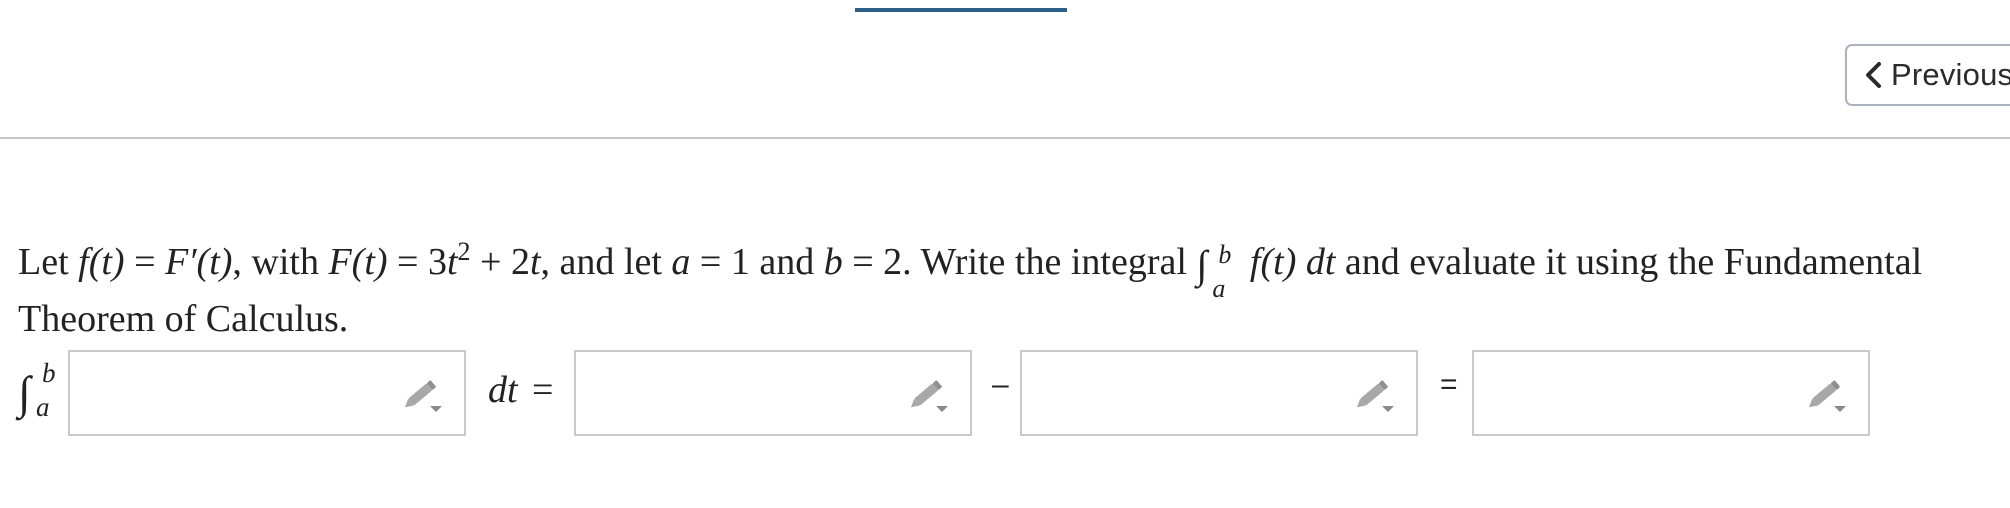 This screenshot has height=508, width=2010. I want to click on previous-button: Previous, so click(1927, 75).